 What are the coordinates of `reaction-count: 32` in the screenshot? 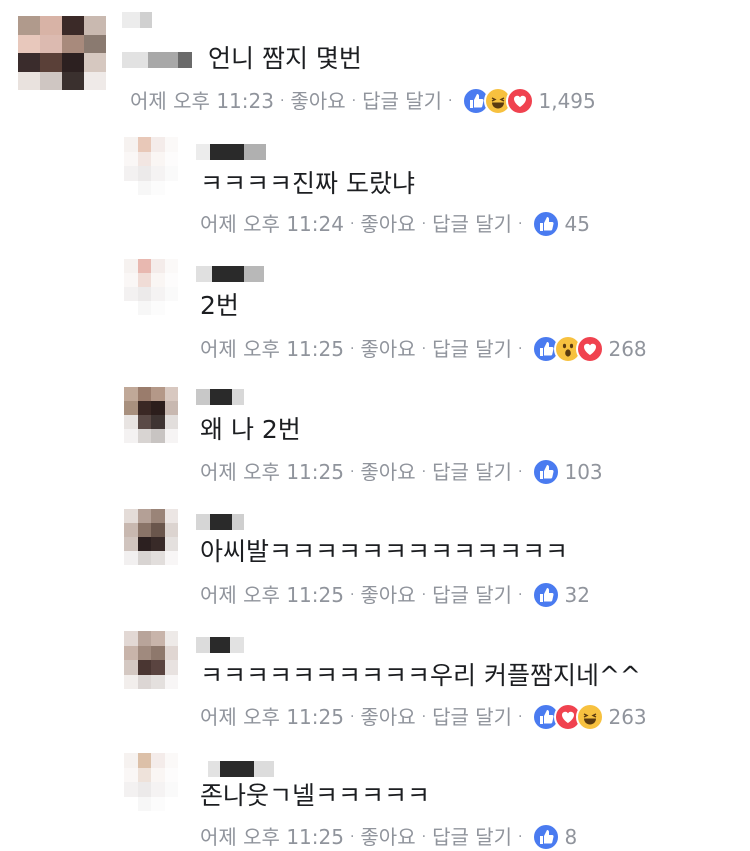 It's located at (576, 595).